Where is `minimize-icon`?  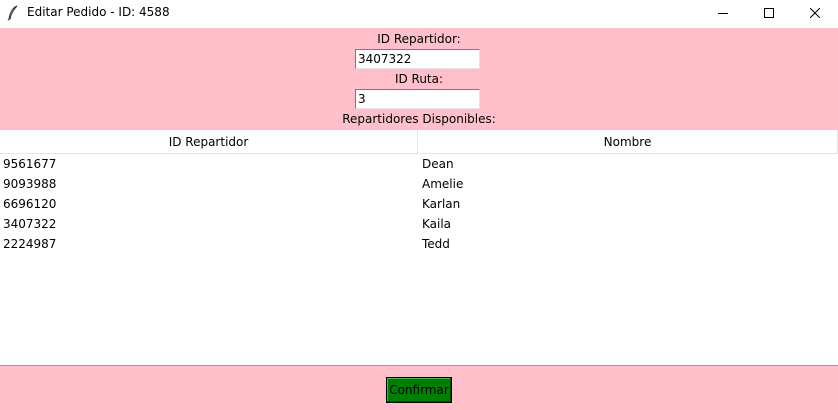 minimize-icon is located at coordinates (723, 13).